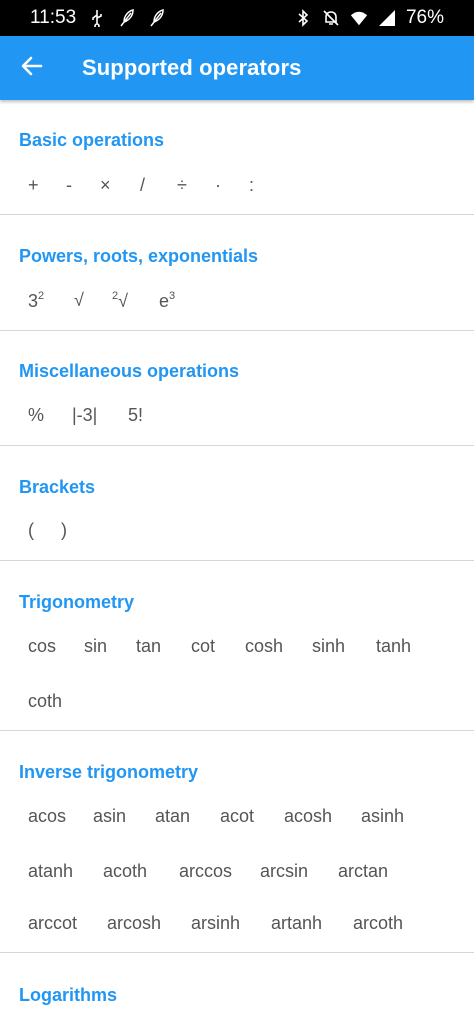 Image resolution: width=474 pixels, height=1027 pixels. What do you see at coordinates (382, 816) in the screenshot?
I see `function-asinh: asinh` at bounding box center [382, 816].